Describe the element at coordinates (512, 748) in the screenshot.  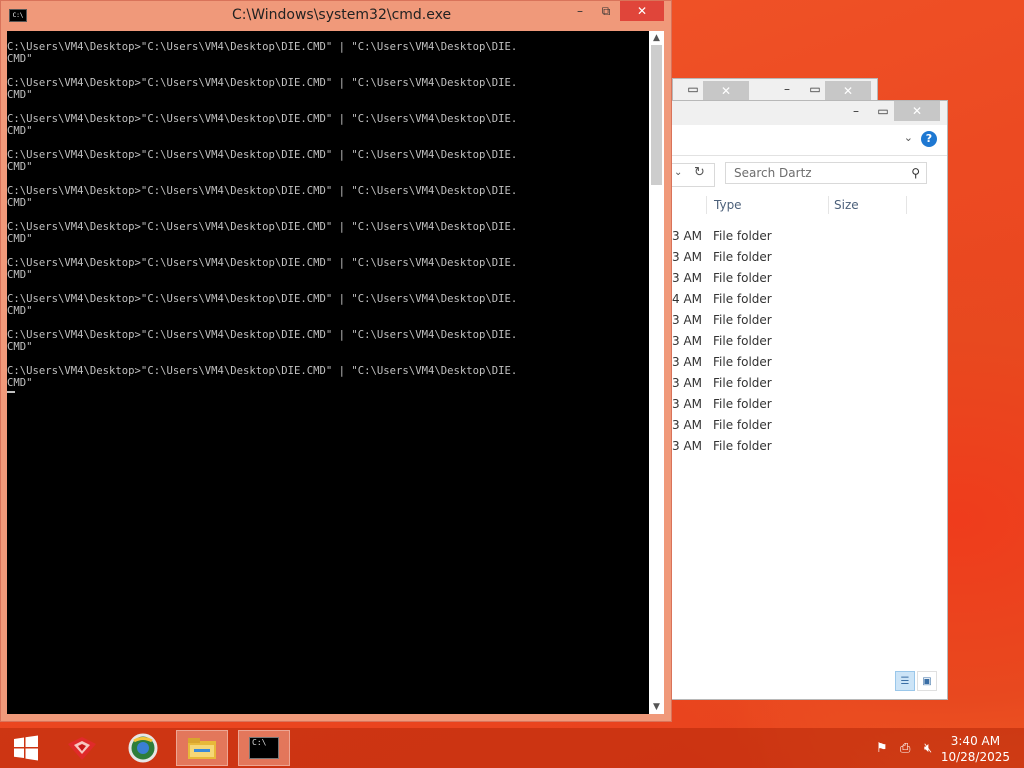
I see `taskbar: C:\ ⚑ ⎙ 🔇︎ 3:40 AM 10/28/2025` at that location.